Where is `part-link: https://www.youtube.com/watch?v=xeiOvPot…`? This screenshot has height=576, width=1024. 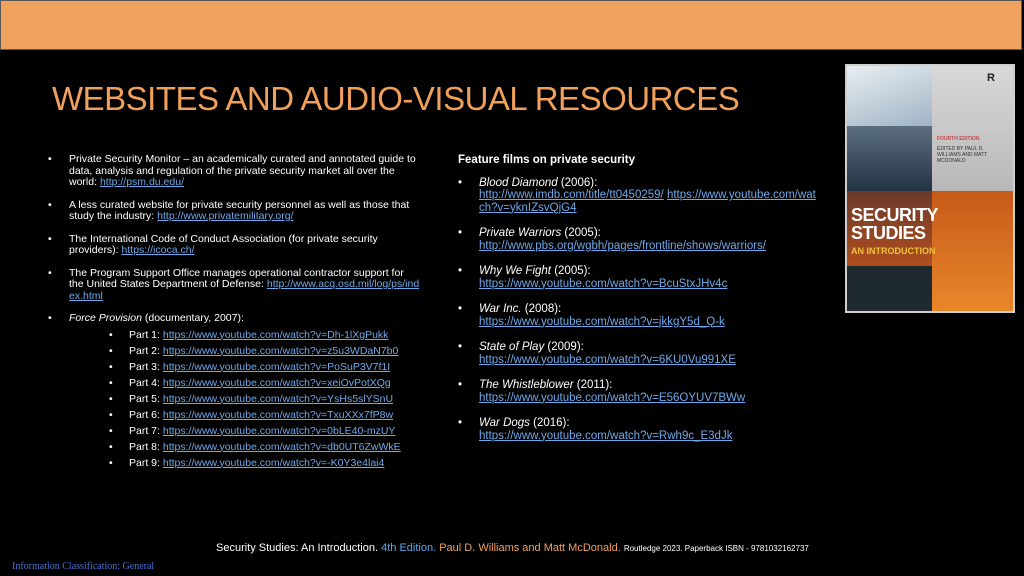
part-link: https://www.youtube.com/watch?v=xeiOvPot… is located at coordinates (277, 383).